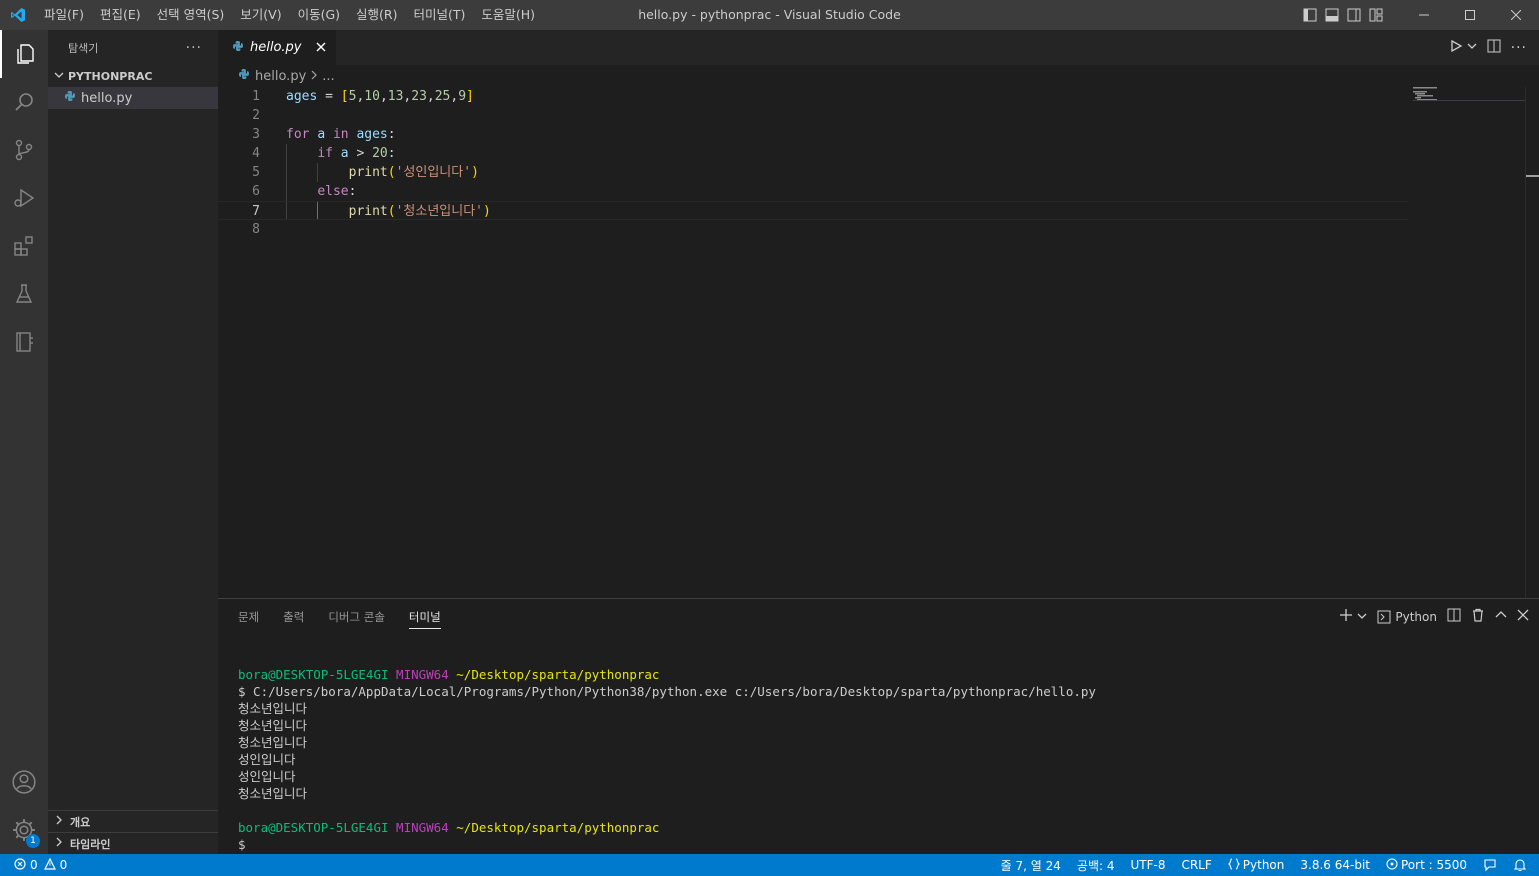 Image resolution: width=1539 pixels, height=876 pixels. Describe the element at coordinates (1523, 616) in the screenshot. I see `close-panel-icon` at that location.